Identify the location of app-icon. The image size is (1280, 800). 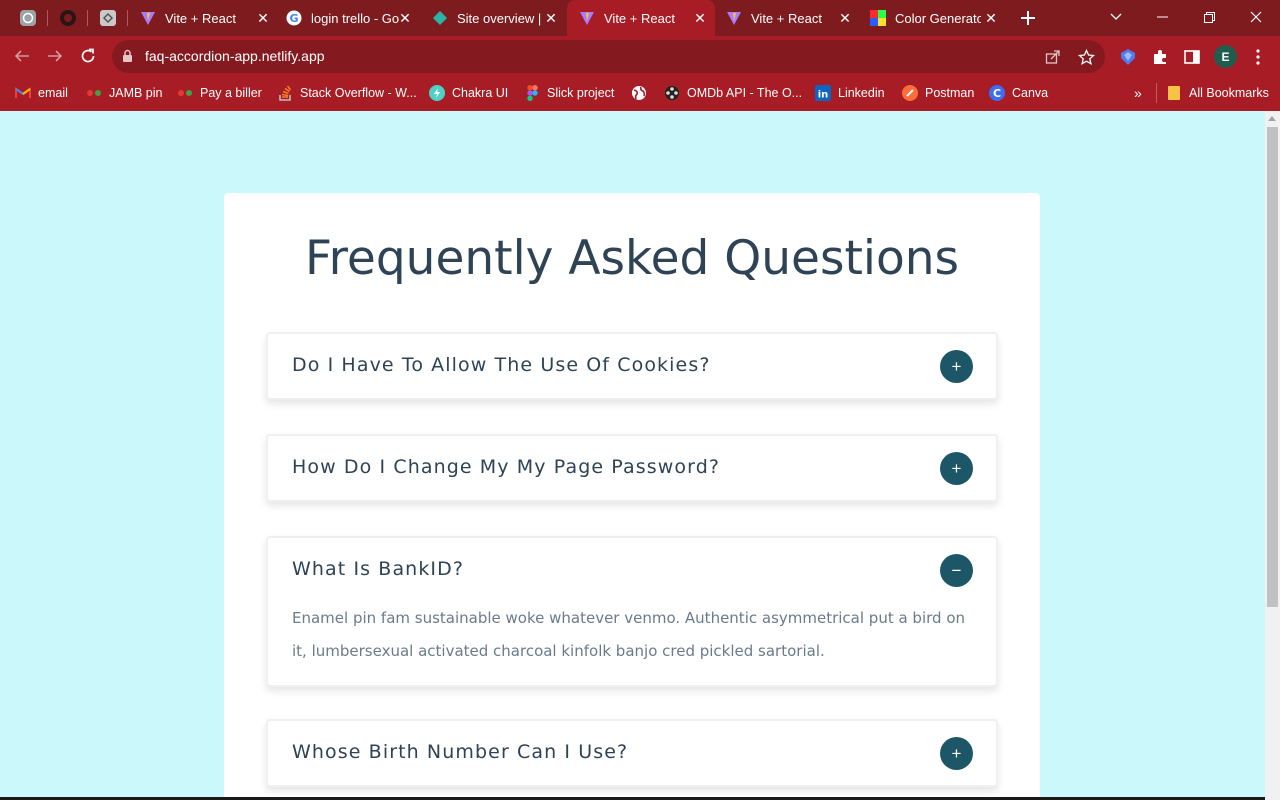
(108, 18).